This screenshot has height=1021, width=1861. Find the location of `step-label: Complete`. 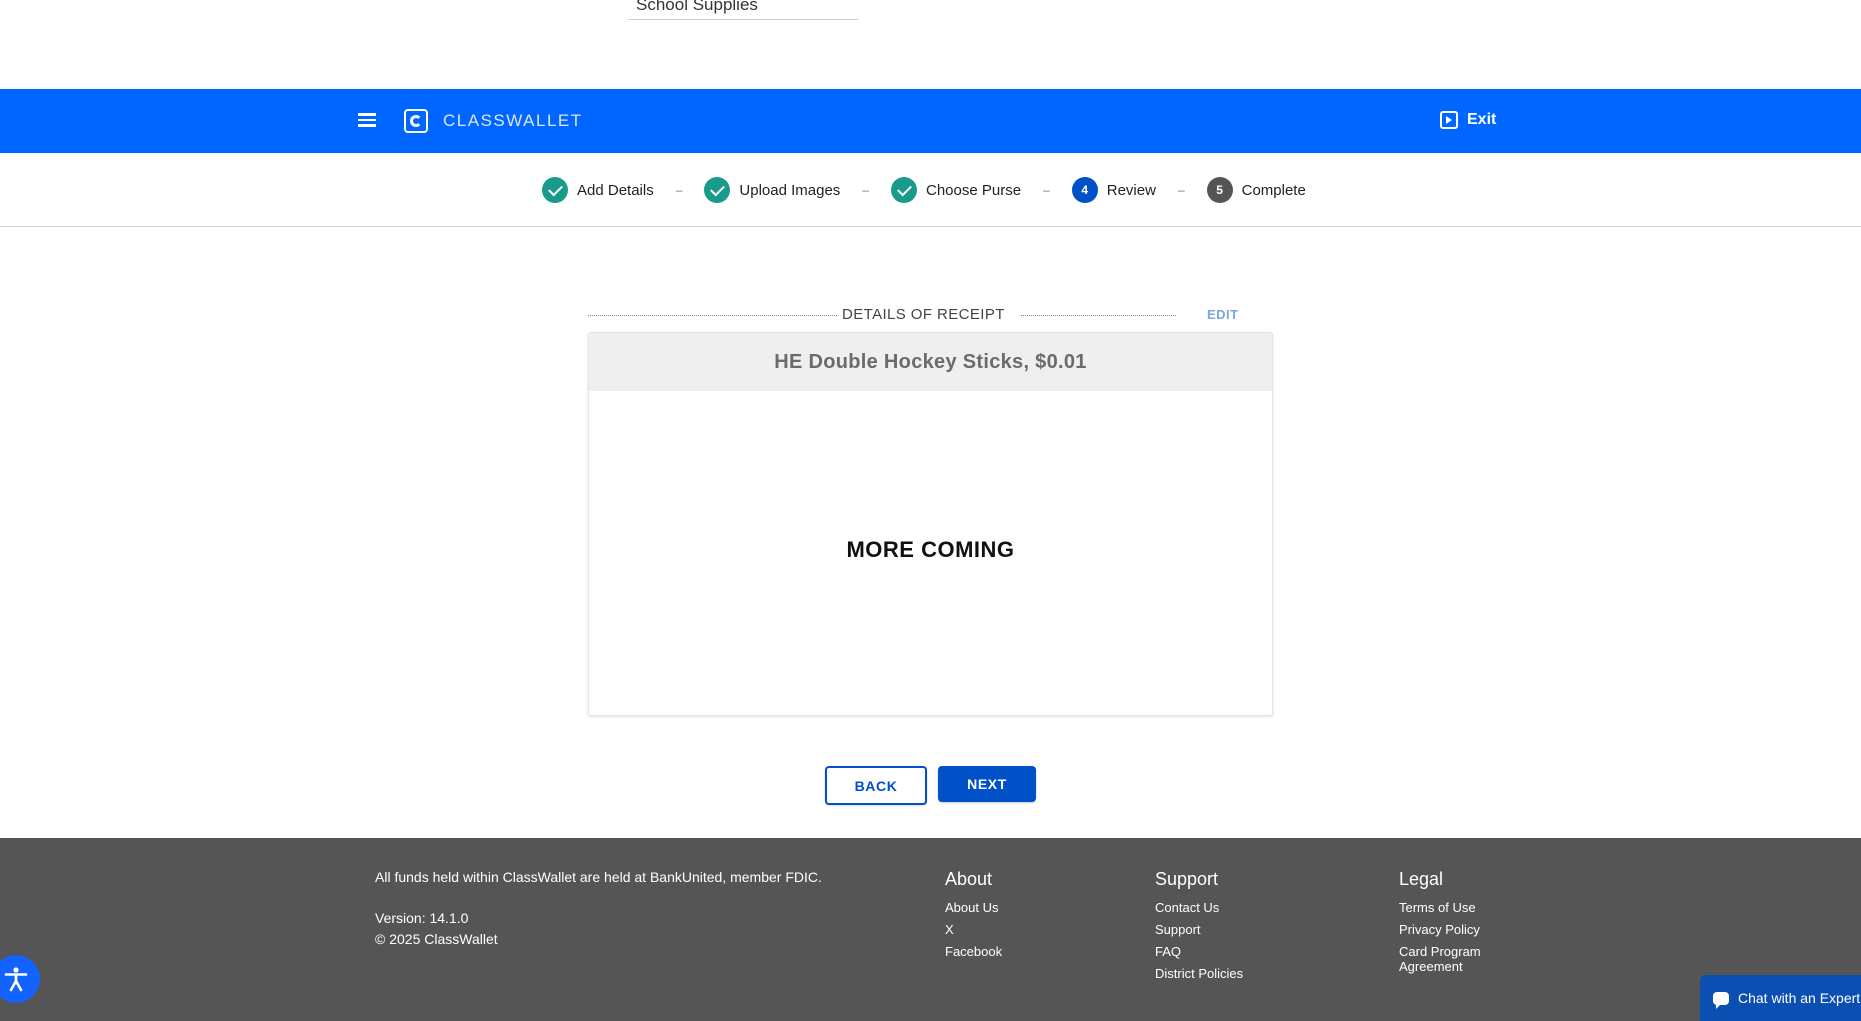

step-label: Complete is located at coordinates (1273, 190).